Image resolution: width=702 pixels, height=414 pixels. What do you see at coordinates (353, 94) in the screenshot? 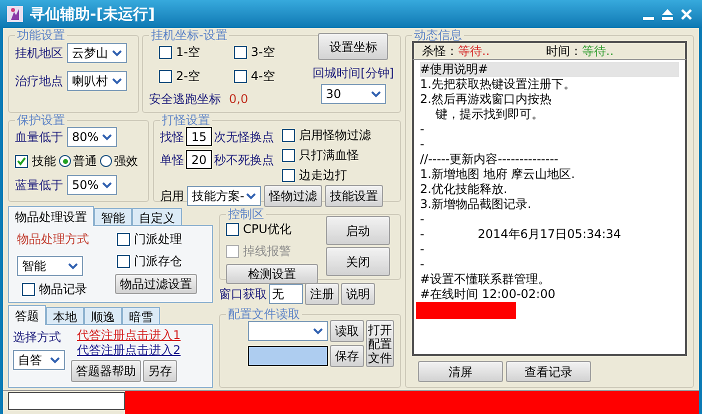
I see `dropdown: 30` at bounding box center [353, 94].